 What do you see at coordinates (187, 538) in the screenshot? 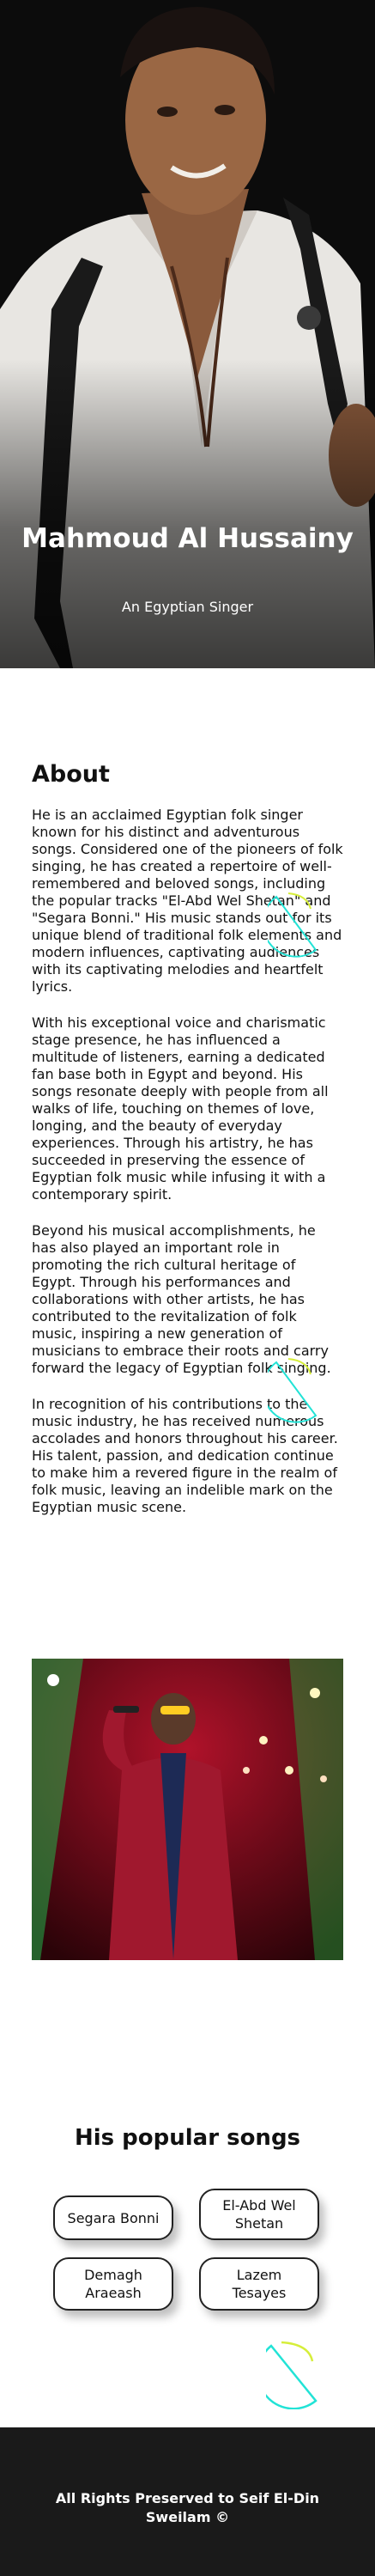
I see `hero-title: Mahmoud Al Hussainy` at bounding box center [187, 538].